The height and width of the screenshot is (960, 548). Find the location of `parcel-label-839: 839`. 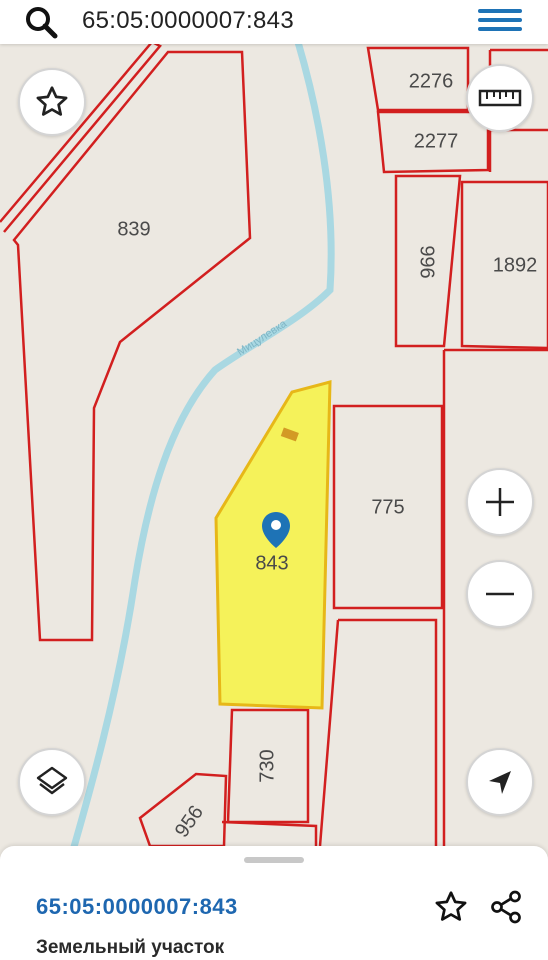

parcel-label-839: 839 is located at coordinates (133, 229).